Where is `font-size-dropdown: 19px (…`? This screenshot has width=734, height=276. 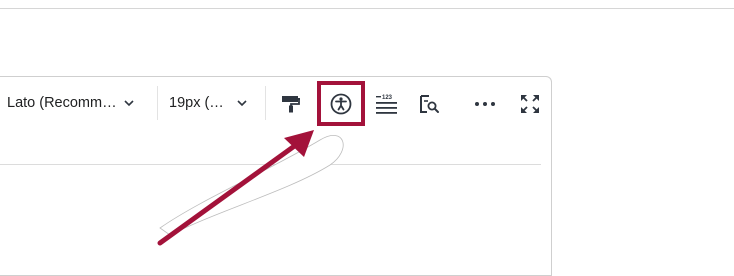 font-size-dropdown: 19px (… is located at coordinates (208, 103).